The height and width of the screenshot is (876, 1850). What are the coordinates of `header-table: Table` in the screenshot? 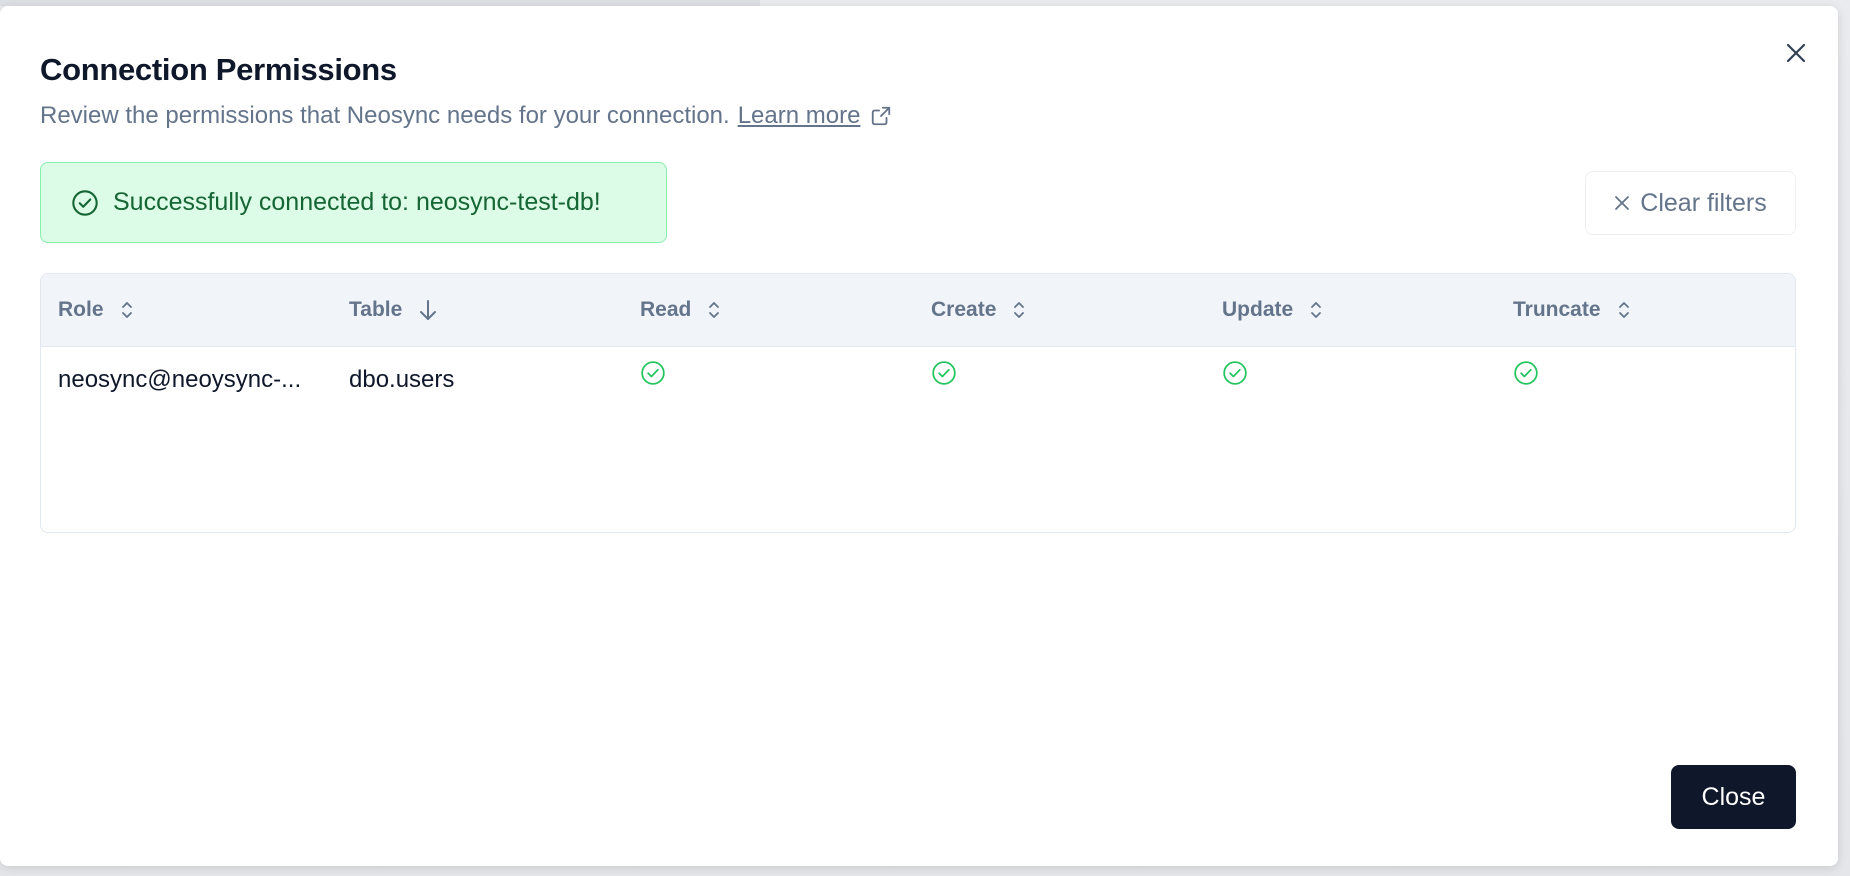 It's located at (477, 310).